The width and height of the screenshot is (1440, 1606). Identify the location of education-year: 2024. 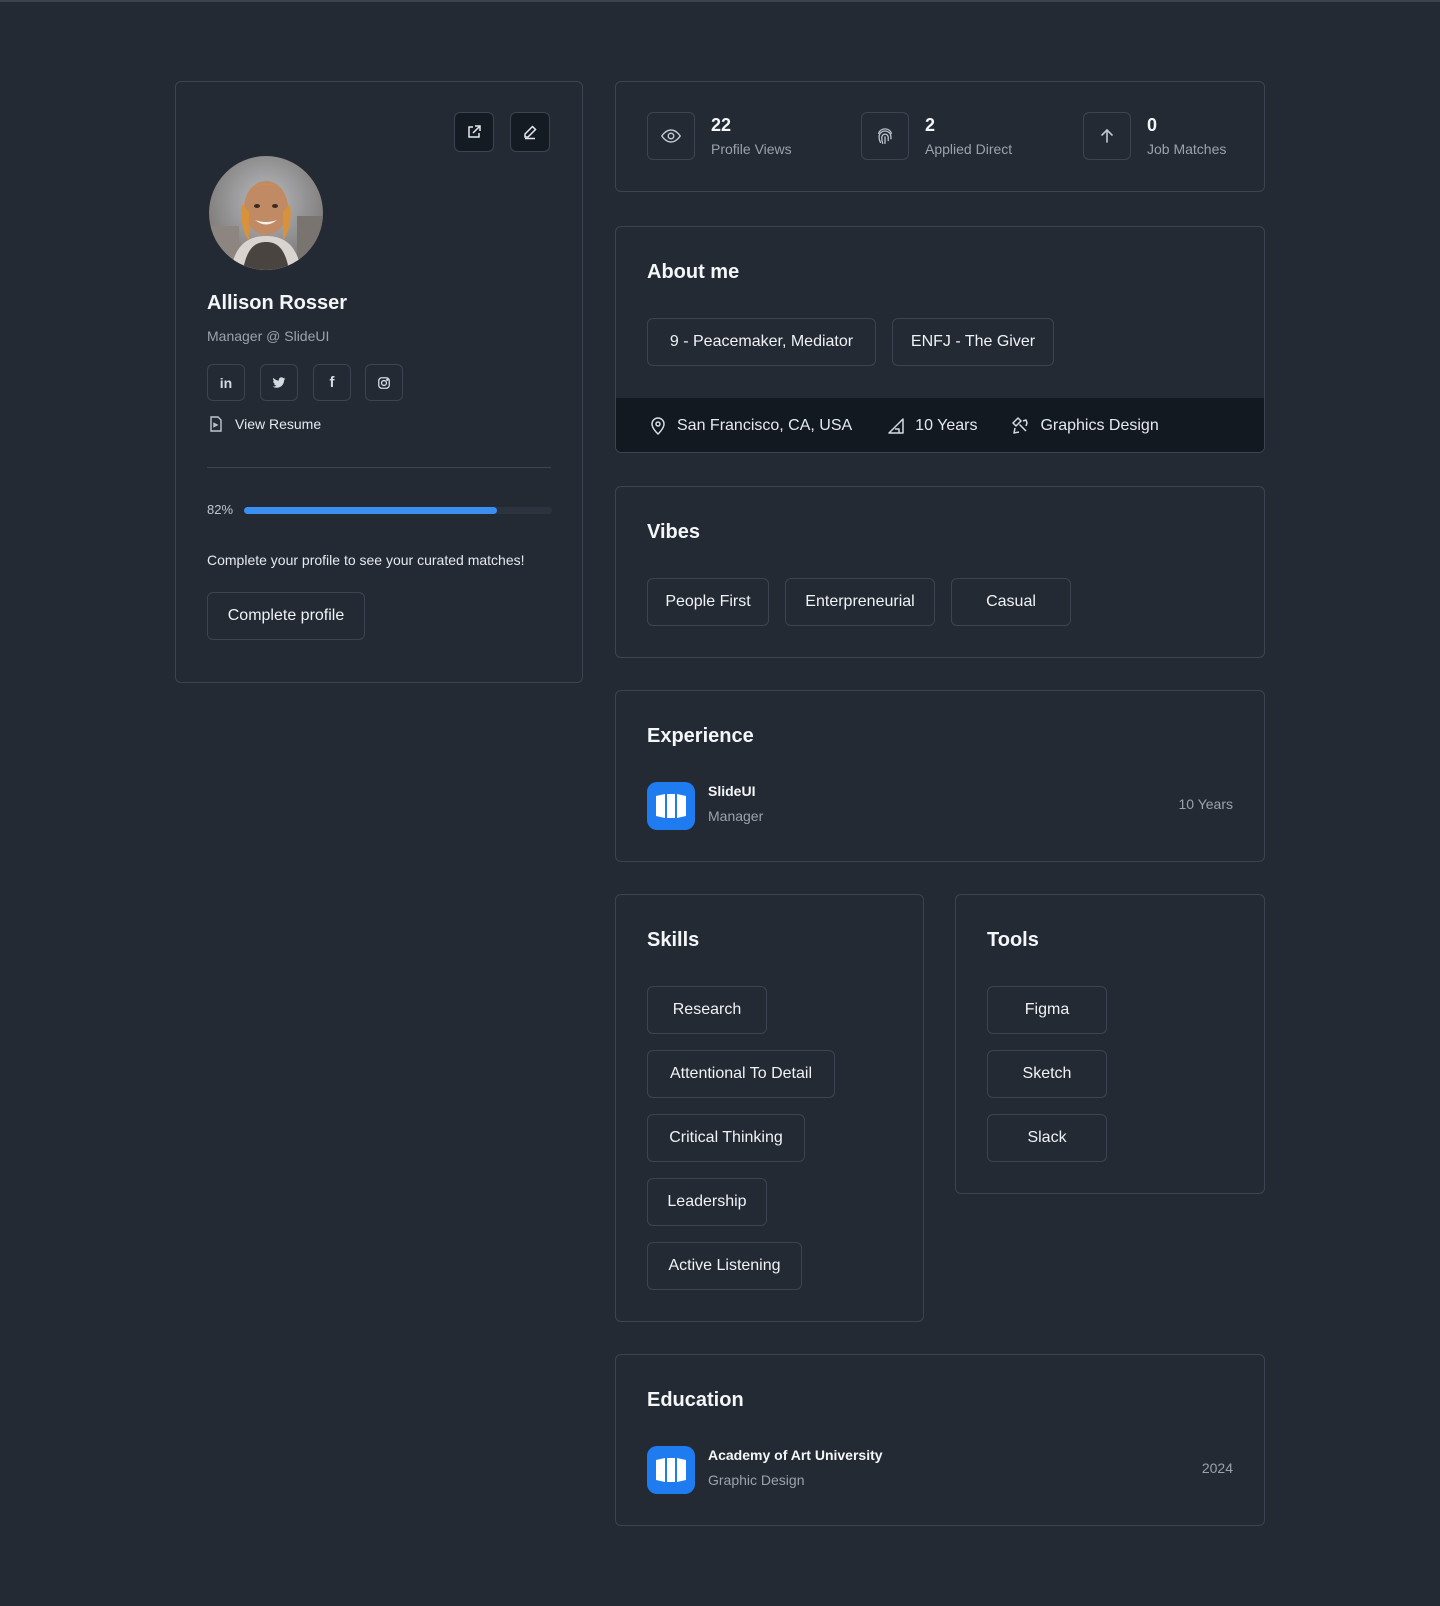
(1217, 1468).